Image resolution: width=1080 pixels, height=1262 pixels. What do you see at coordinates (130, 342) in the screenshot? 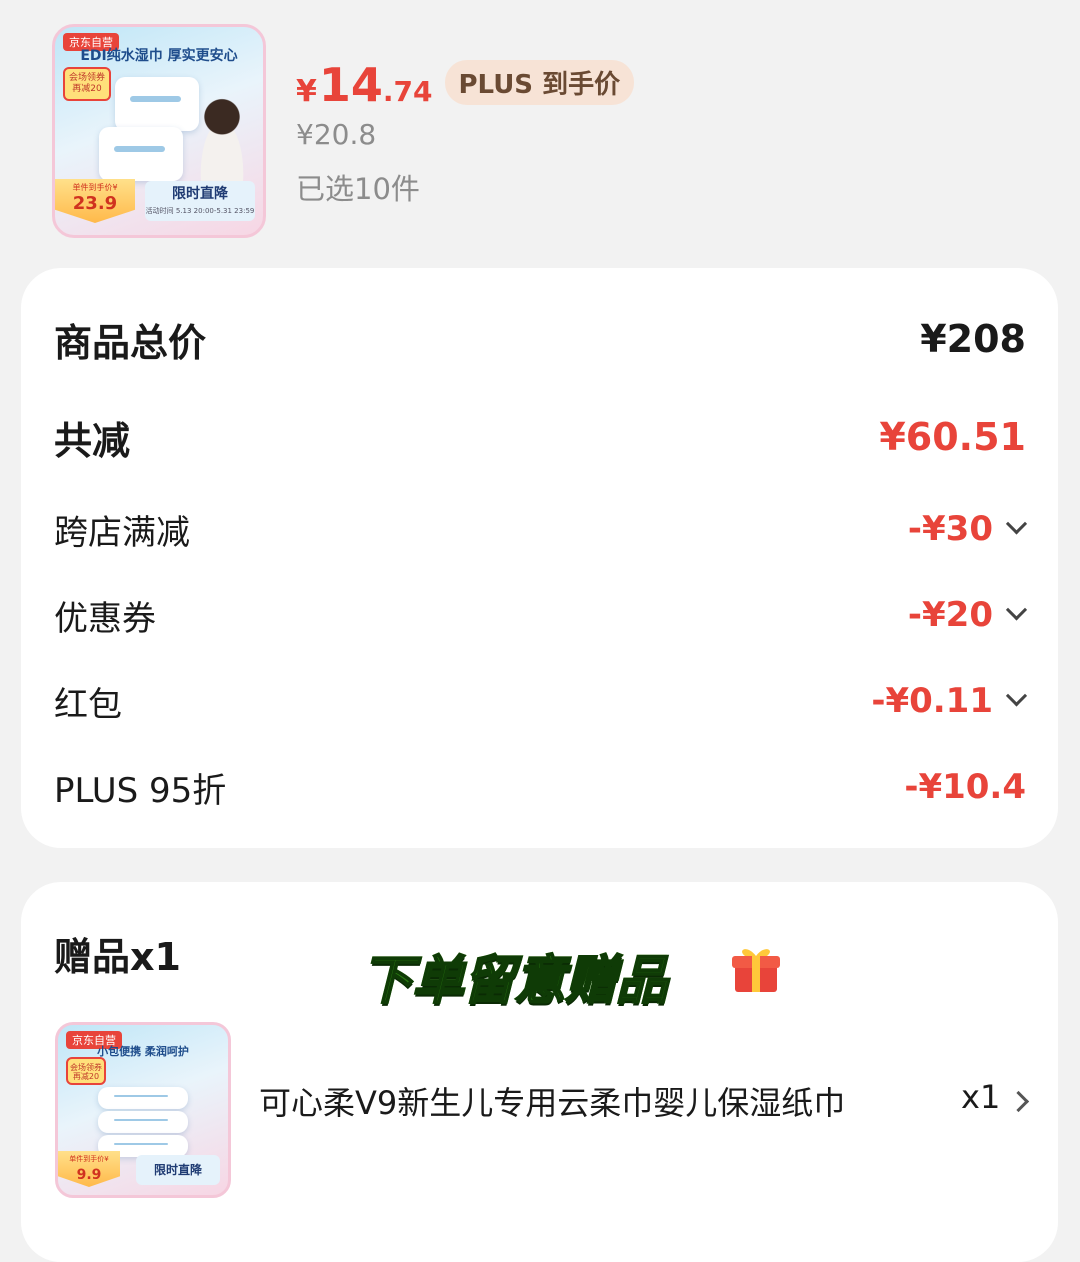
I see `total-label: 商品总价` at bounding box center [130, 342].